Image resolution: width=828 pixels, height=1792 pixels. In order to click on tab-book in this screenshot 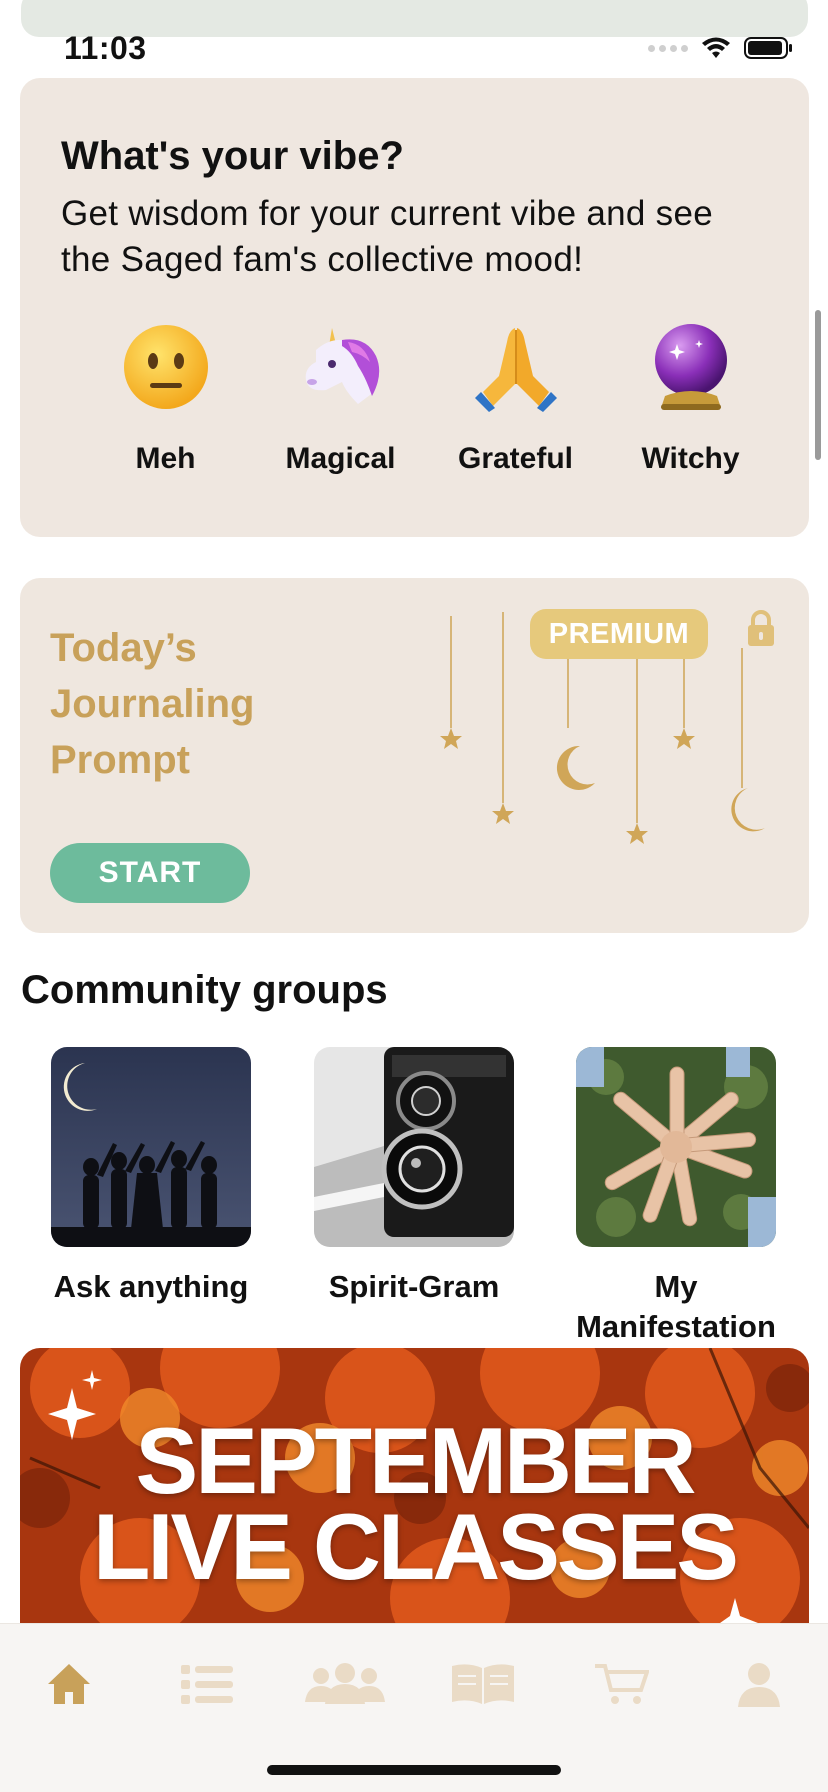, I will do `click(483, 1684)`.